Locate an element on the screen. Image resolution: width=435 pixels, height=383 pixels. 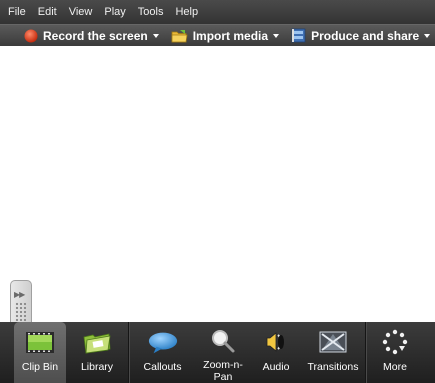
speech-bubble-icon is located at coordinates (163, 342).